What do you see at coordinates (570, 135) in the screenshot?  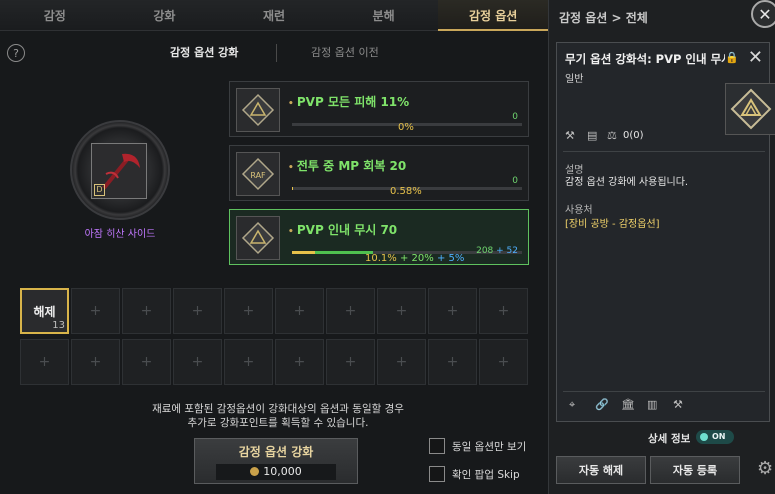 I see `trade-icon: ⚒` at bounding box center [570, 135].